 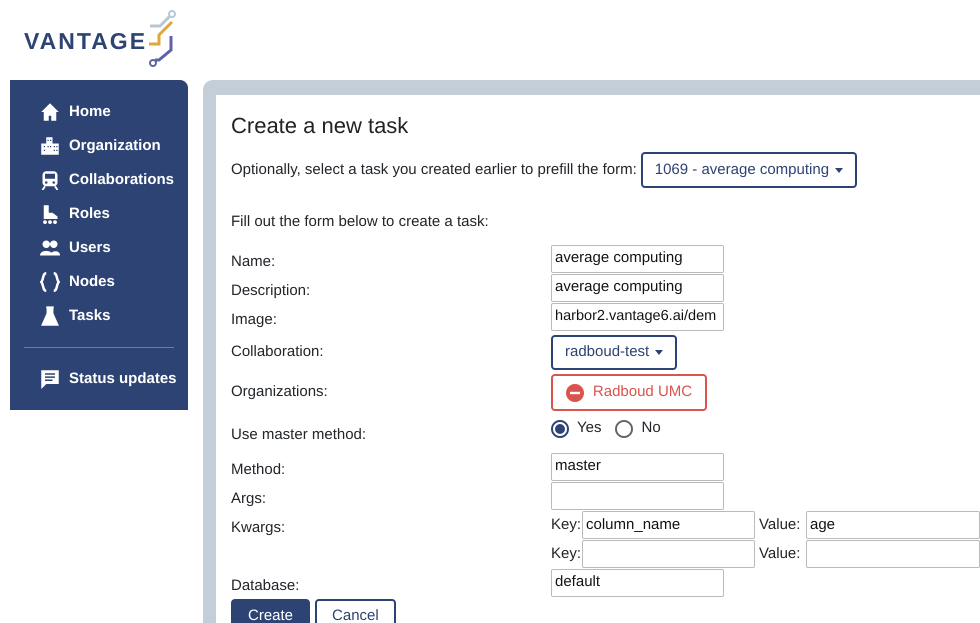 What do you see at coordinates (638, 428) in the screenshot?
I see `radio-option: No` at bounding box center [638, 428].